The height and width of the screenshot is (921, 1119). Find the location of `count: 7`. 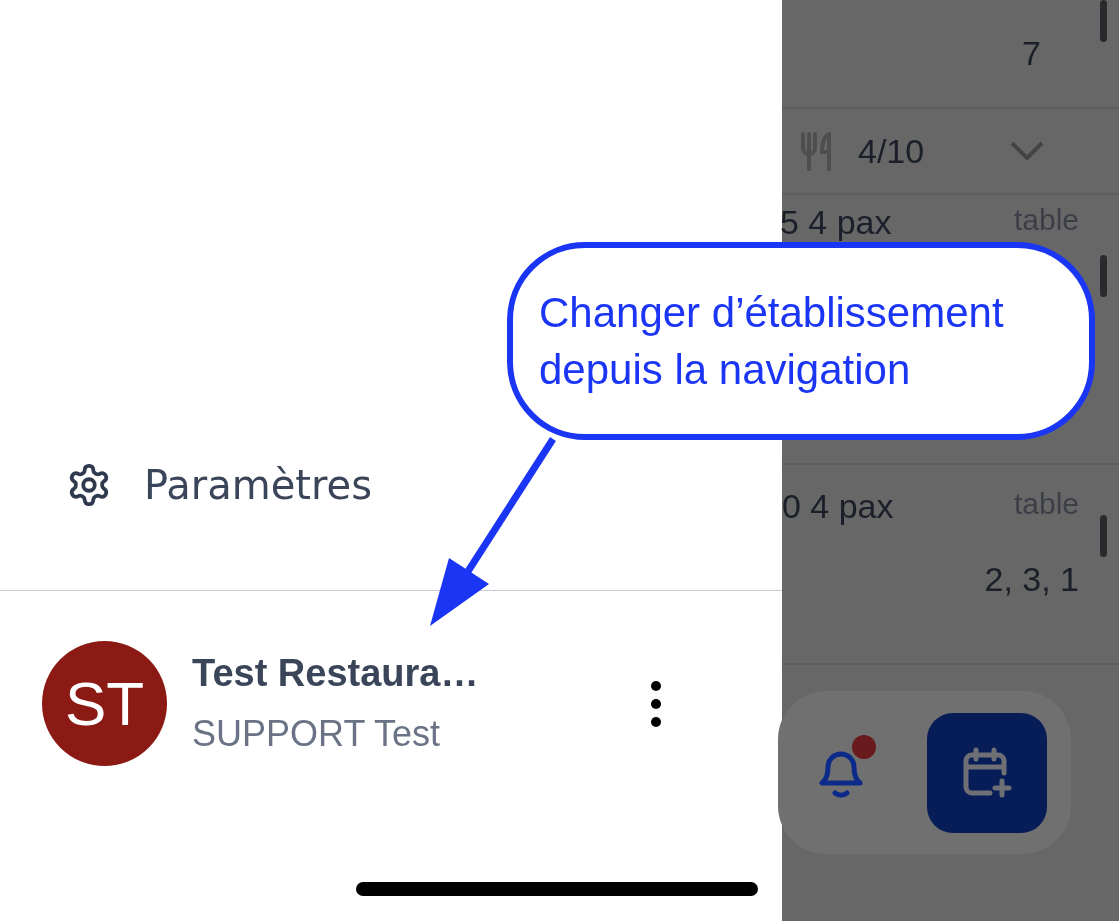

count: 7 is located at coordinates (1031, 53).